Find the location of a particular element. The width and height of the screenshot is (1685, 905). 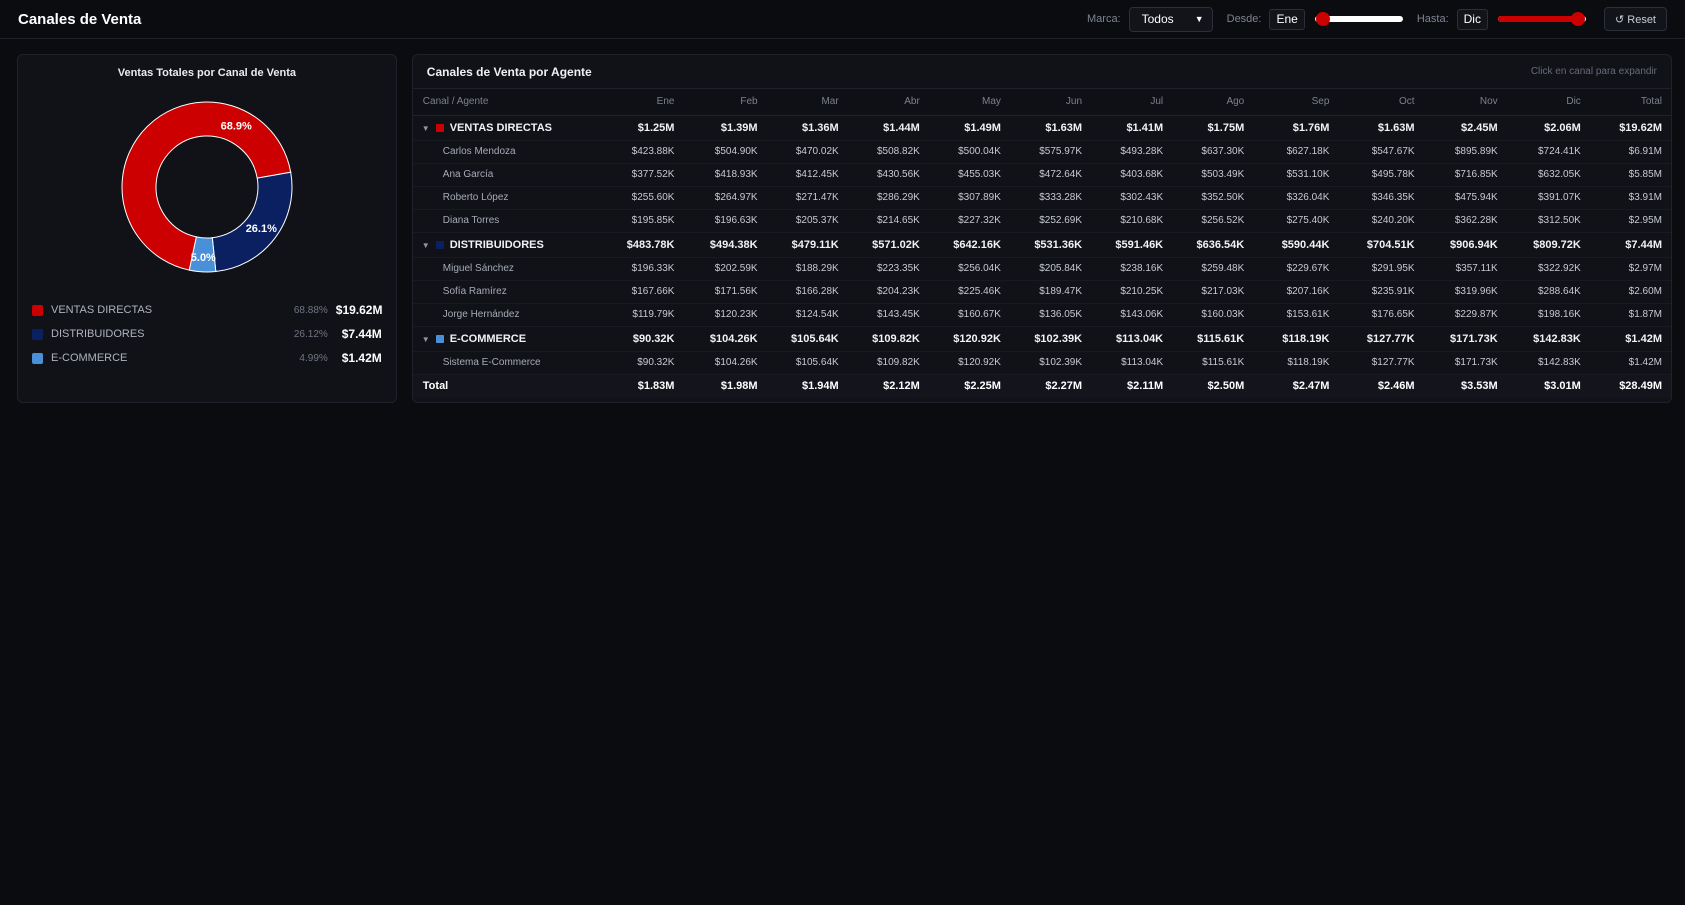

table-cell: $264.97K is located at coordinates (725, 198).